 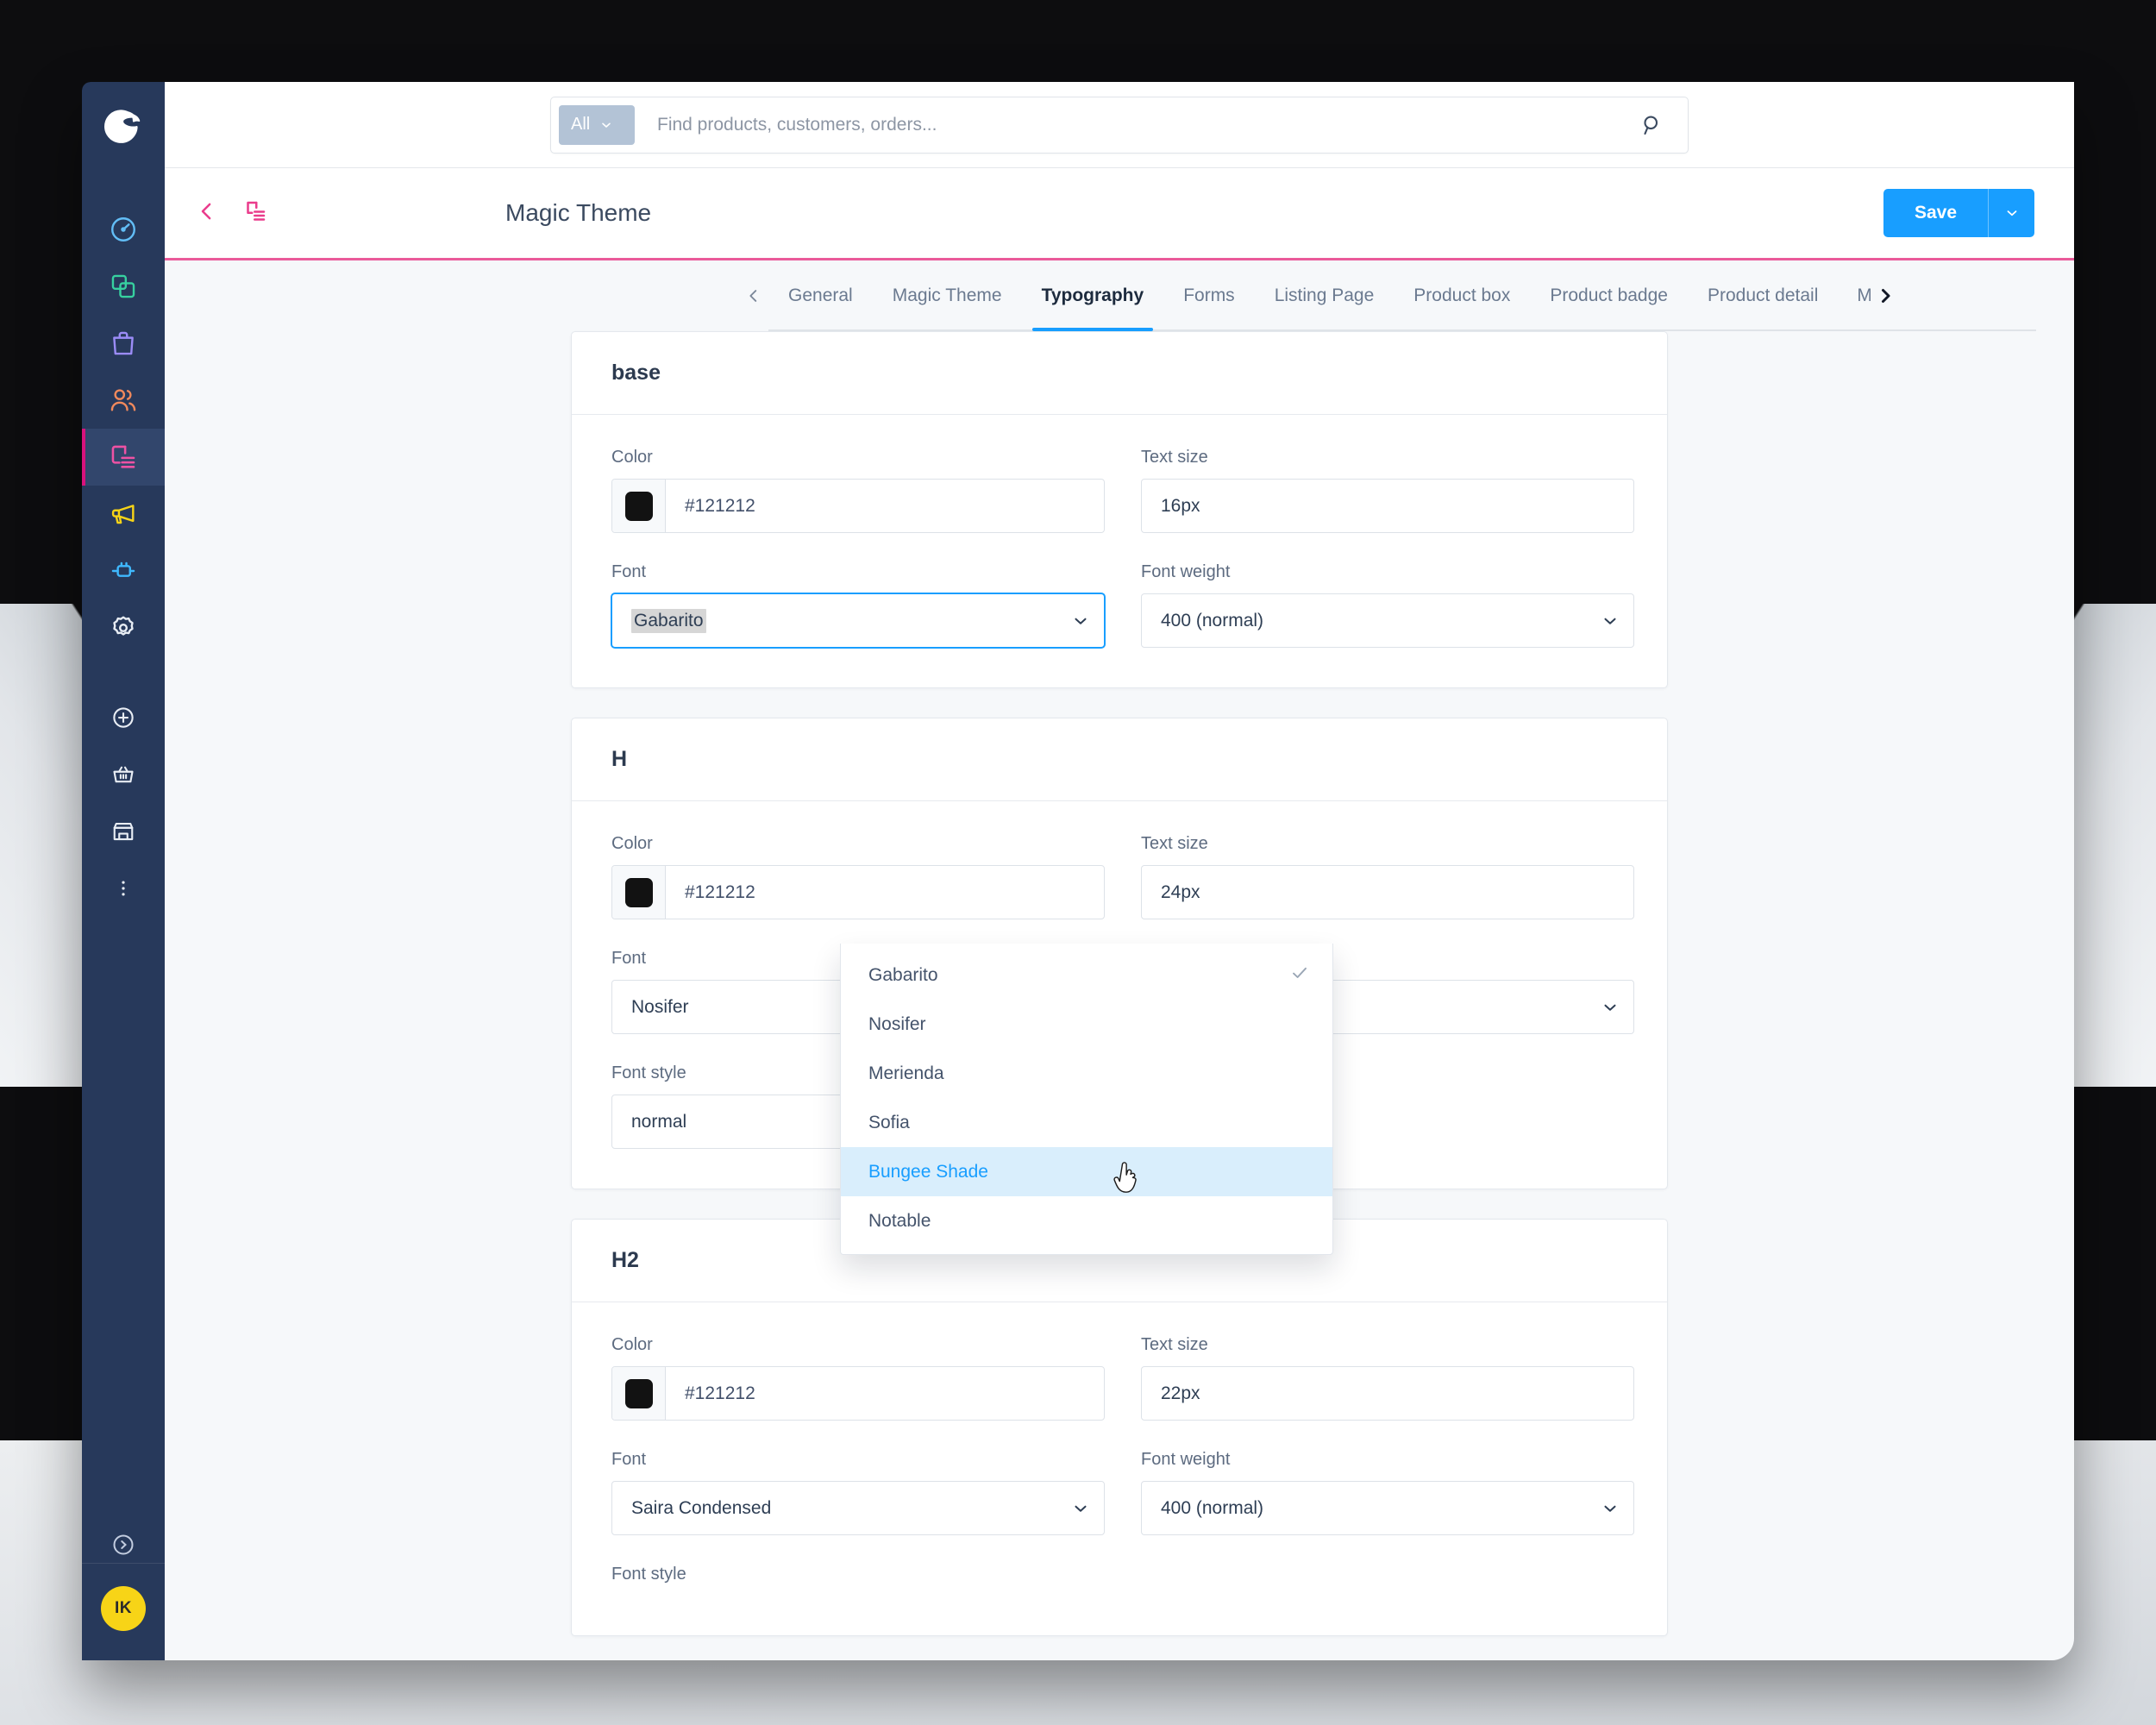 I want to click on base-field-font-weight: Font weight 400 (normal), so click(x=1387, y=605).